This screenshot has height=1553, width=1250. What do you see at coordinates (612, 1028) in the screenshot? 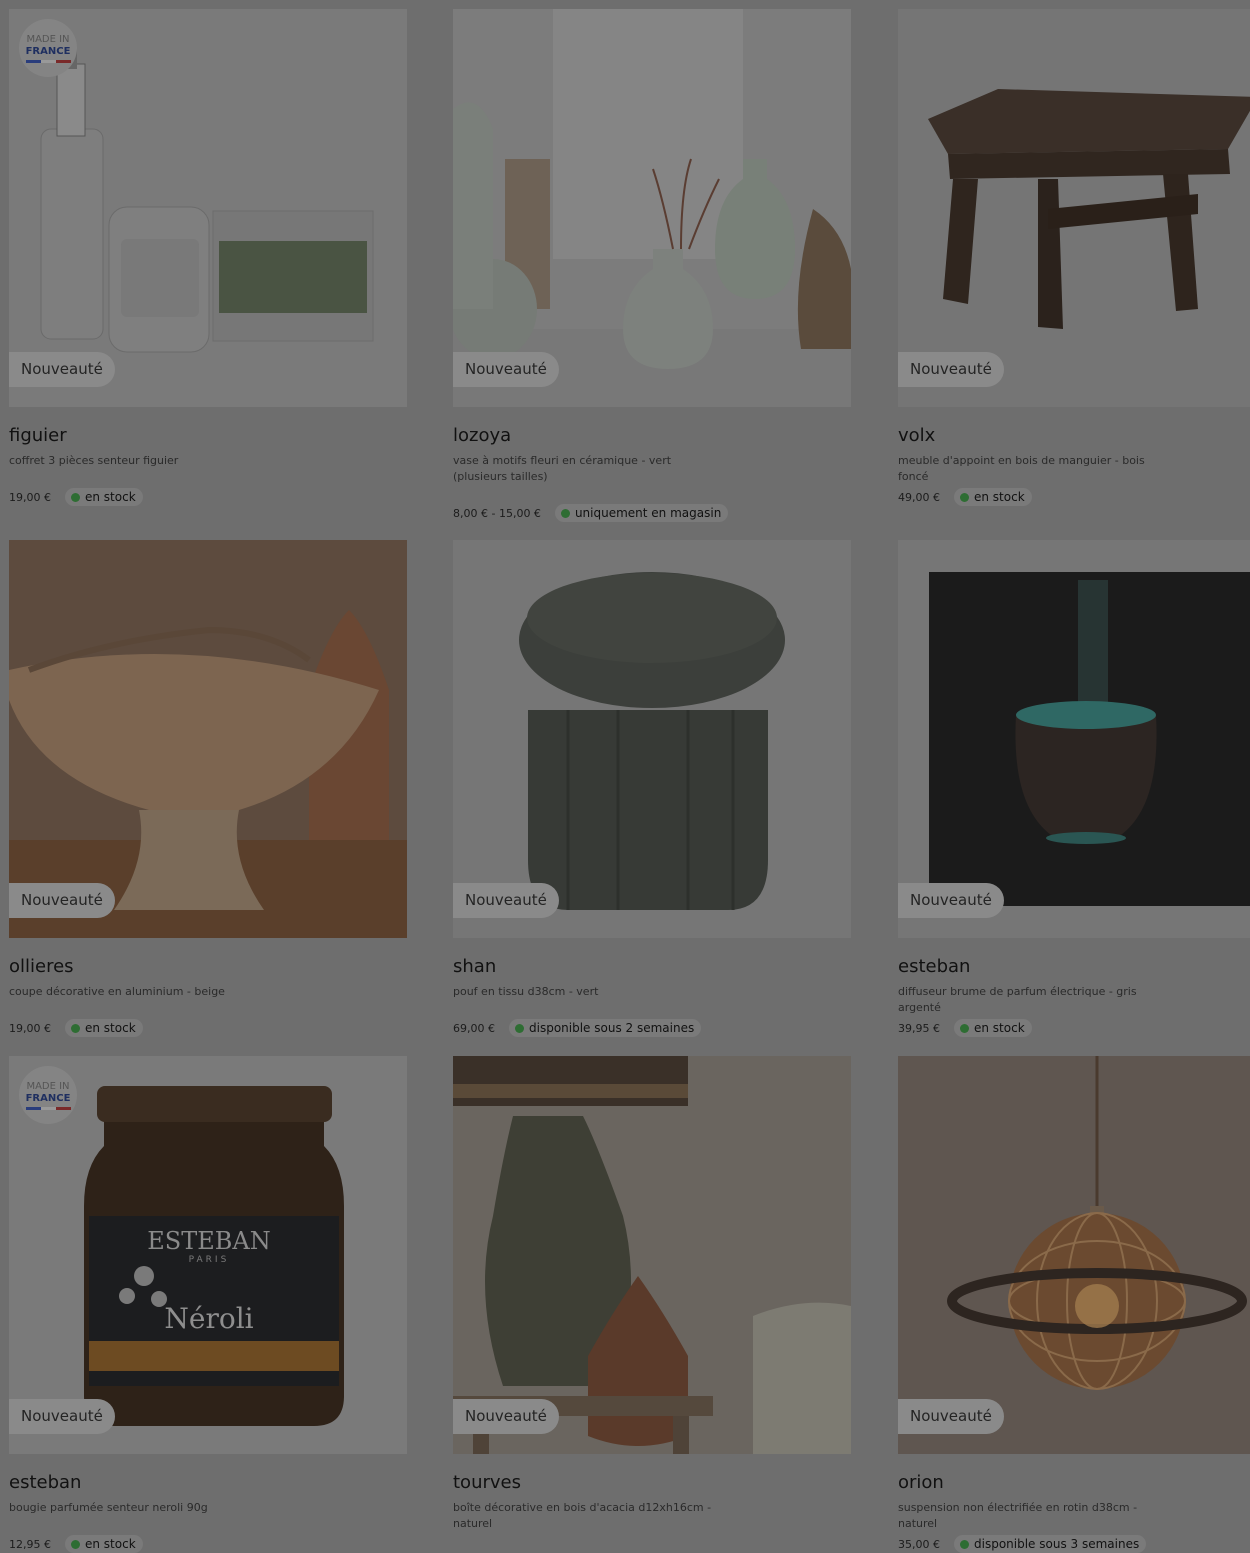
I see `stock-label: disponible sous 2 semaines` at bounding box center [612, 1028].